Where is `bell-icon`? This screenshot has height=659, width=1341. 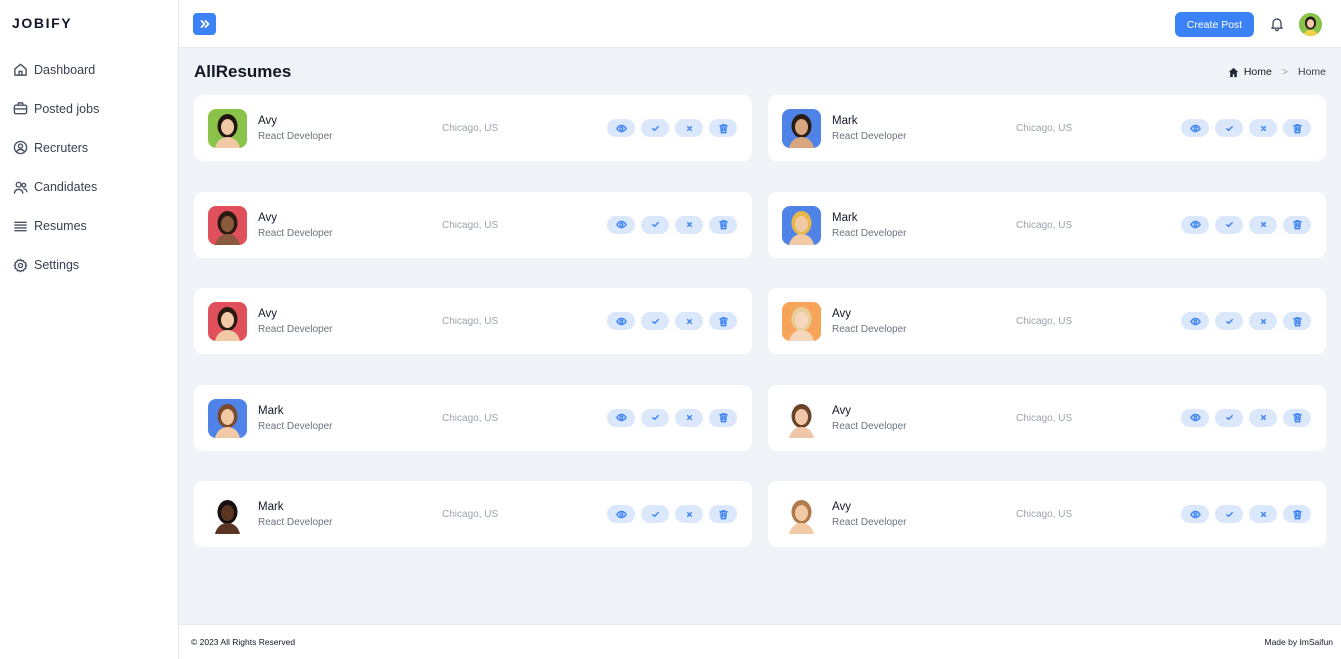 bell-icon is located at coordinates (1277, 24).